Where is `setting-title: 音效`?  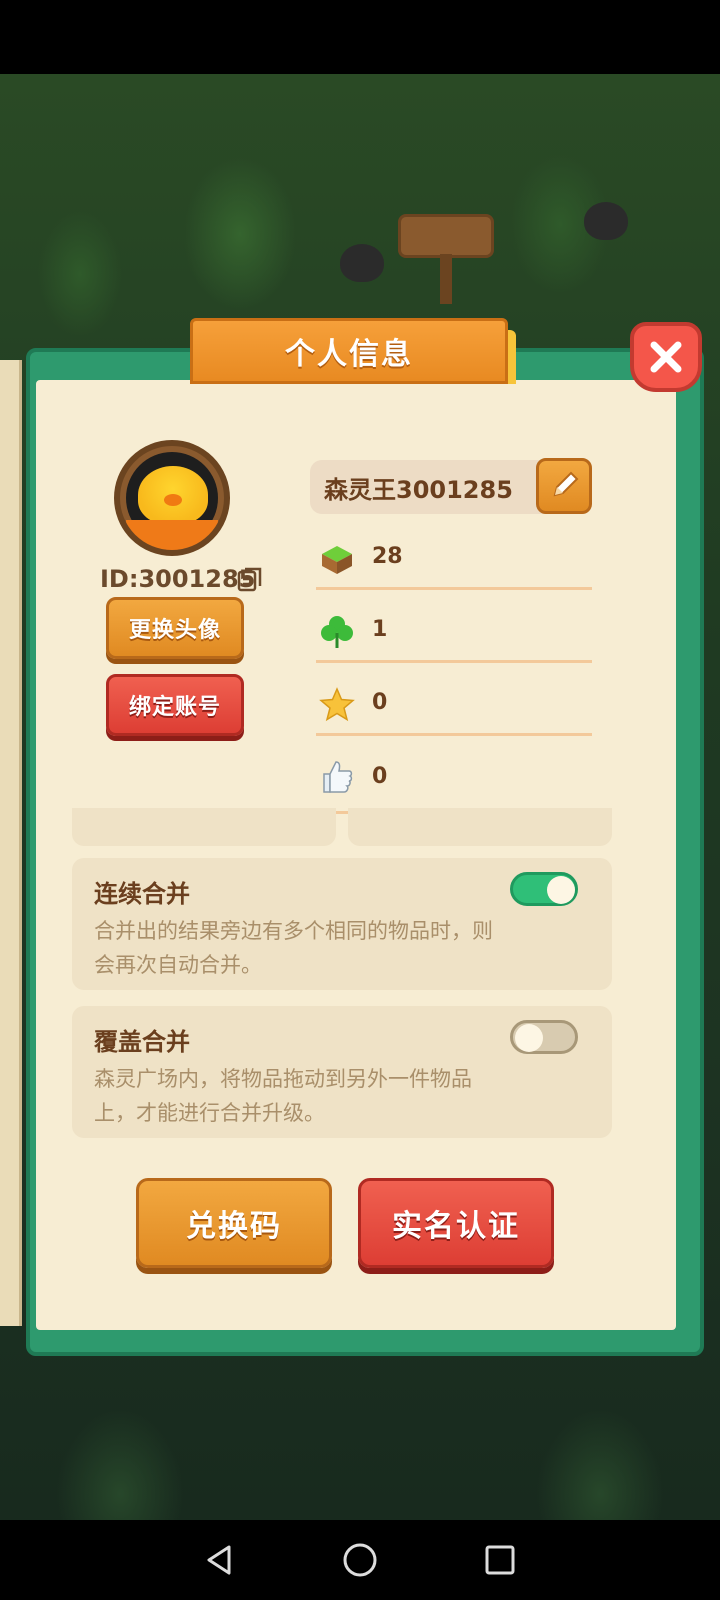
setting-title: 音效 is located at coordinates (394, 809).